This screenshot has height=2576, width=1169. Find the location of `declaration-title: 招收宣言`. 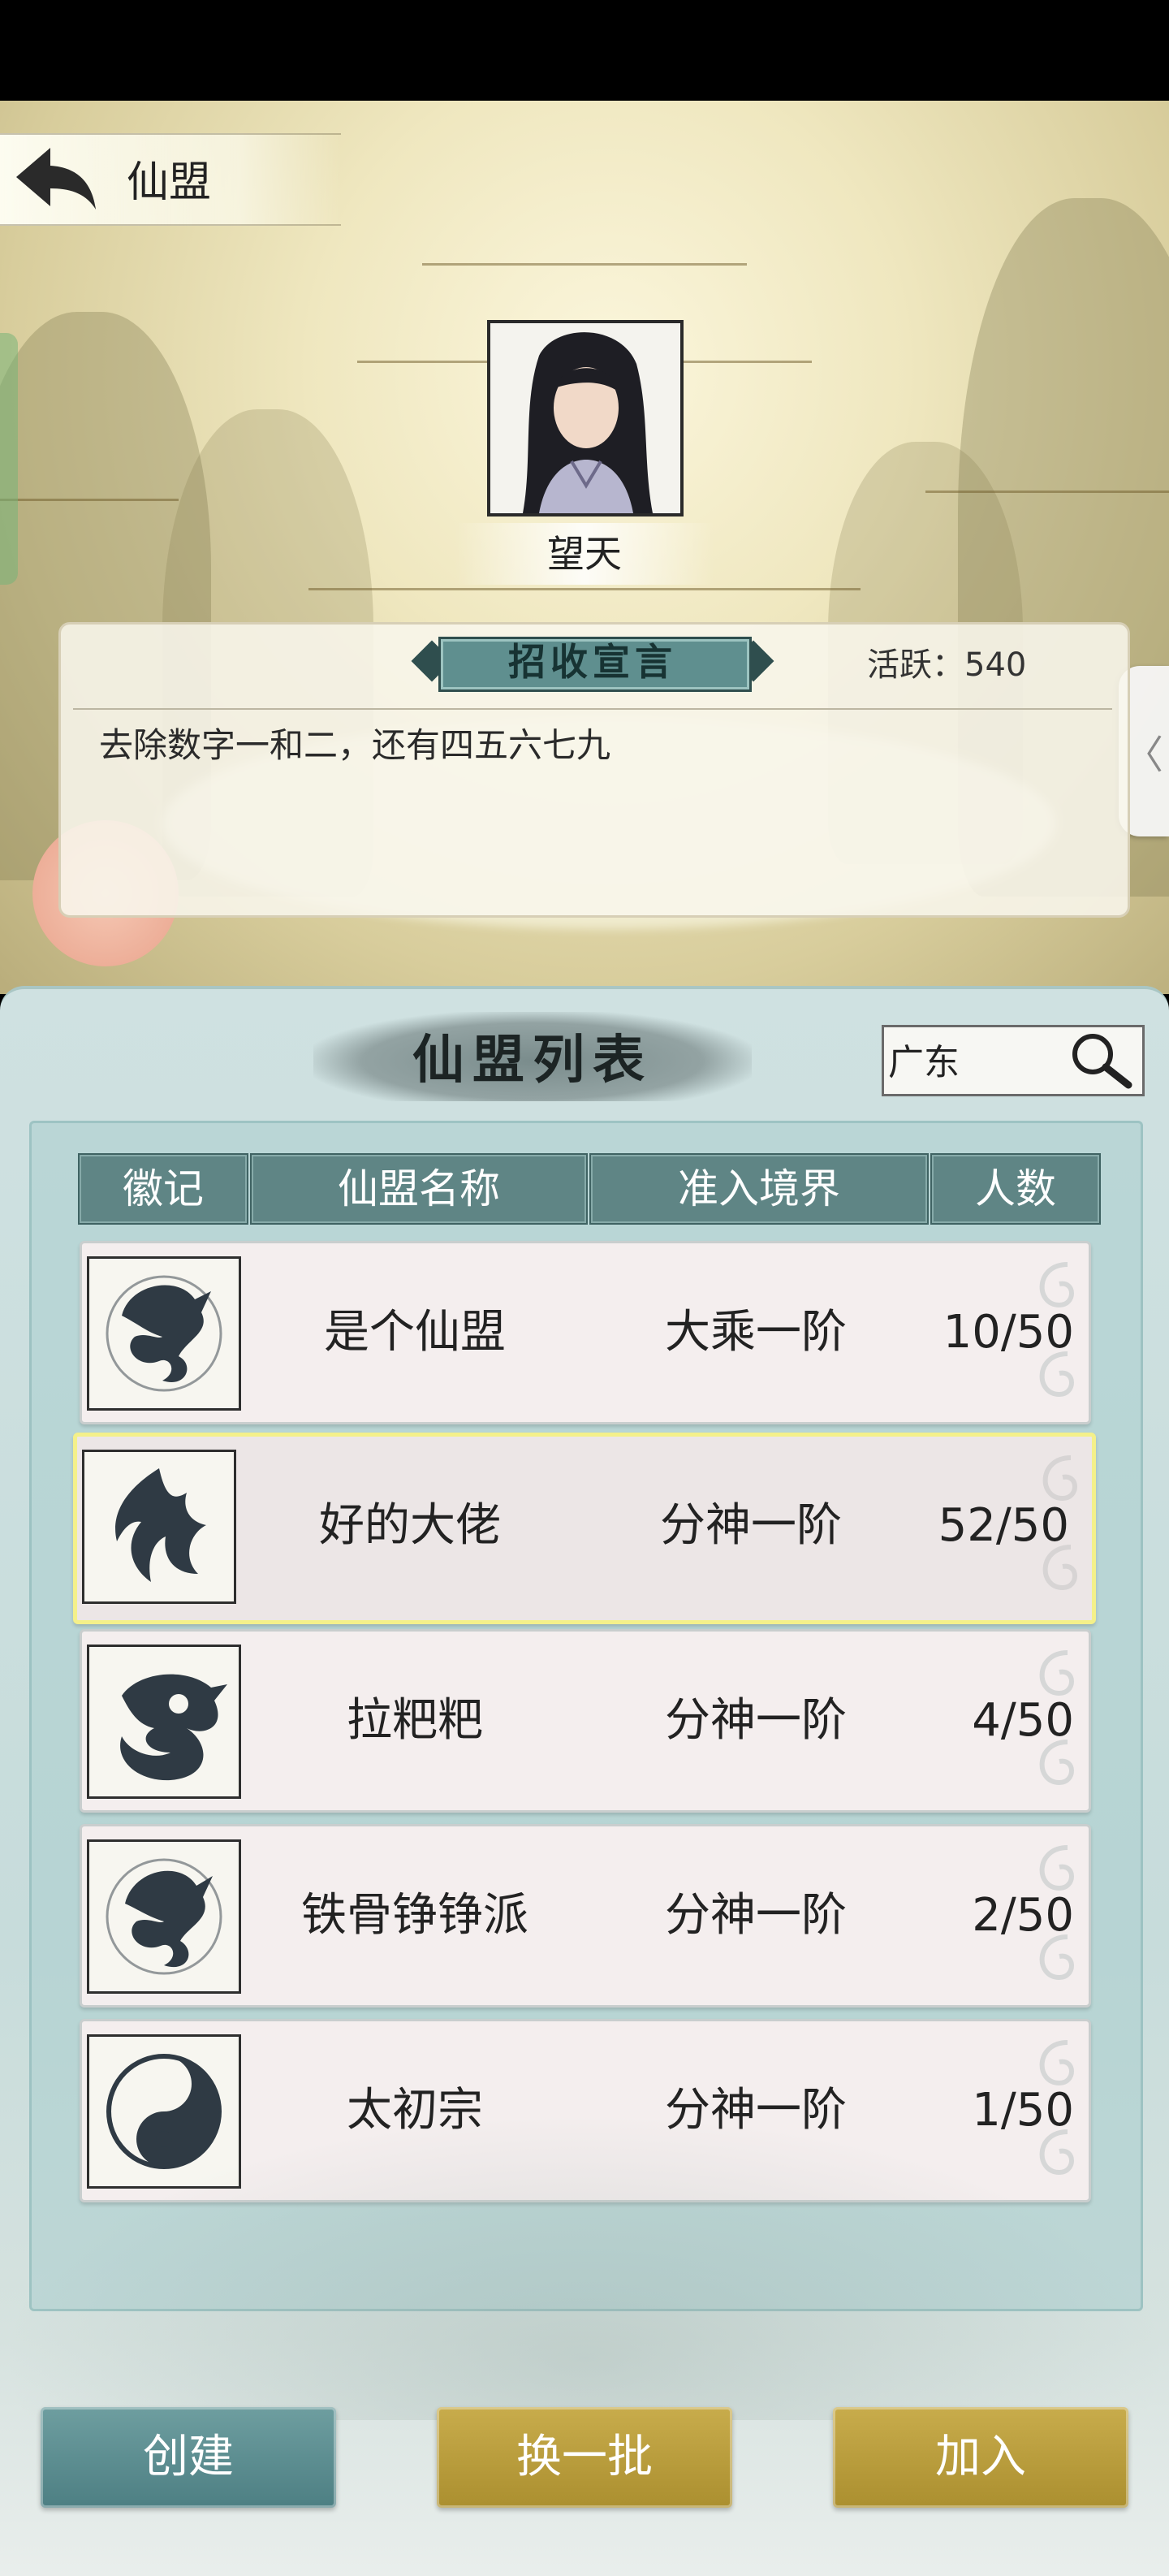

declaration-title: 招收宣言 is located at coordinates (592, 662).